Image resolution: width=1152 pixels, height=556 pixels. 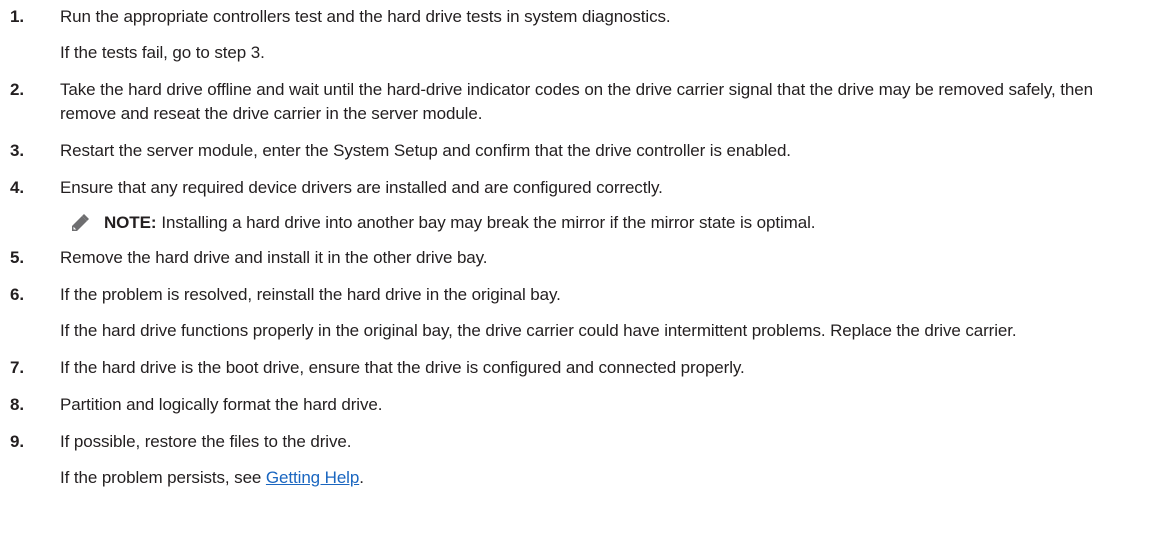 What do you see at coordinates (162, 52) in the screenshot?
I see `step-subtext: If the tests fail, go to step 3.` at bounding box center [162, 52].